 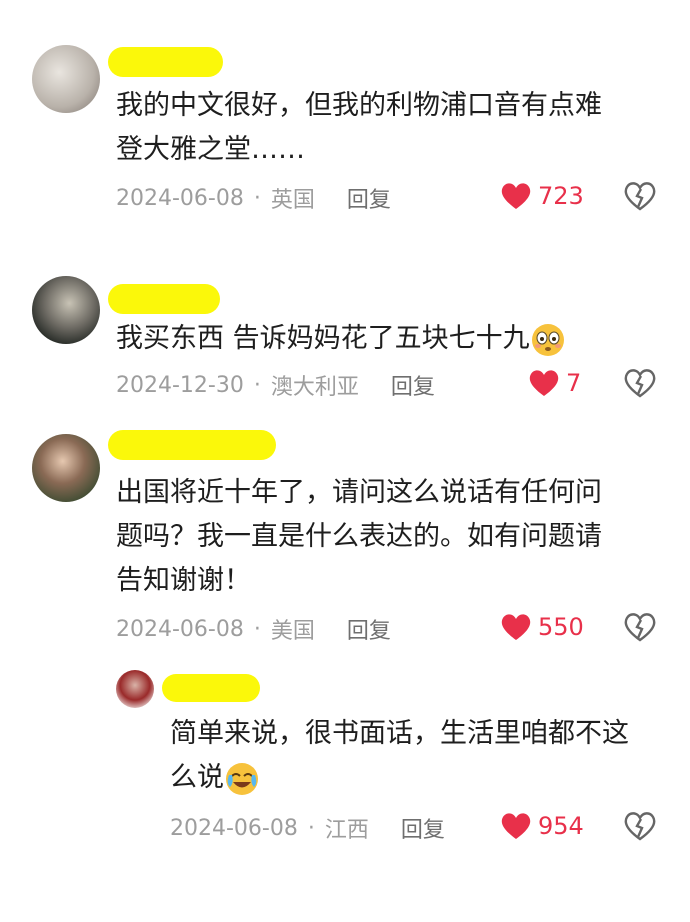 I want to click on comment-location: 澳大利亚, so click(x=314, y=387).